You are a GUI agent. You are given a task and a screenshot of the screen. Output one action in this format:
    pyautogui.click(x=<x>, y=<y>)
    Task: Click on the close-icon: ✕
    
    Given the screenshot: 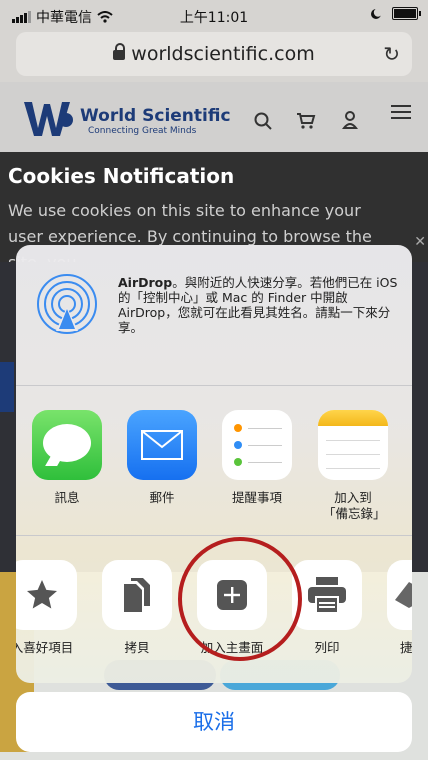 What is the action you would take?
    pyautogui.click(x=420, y=242)
    